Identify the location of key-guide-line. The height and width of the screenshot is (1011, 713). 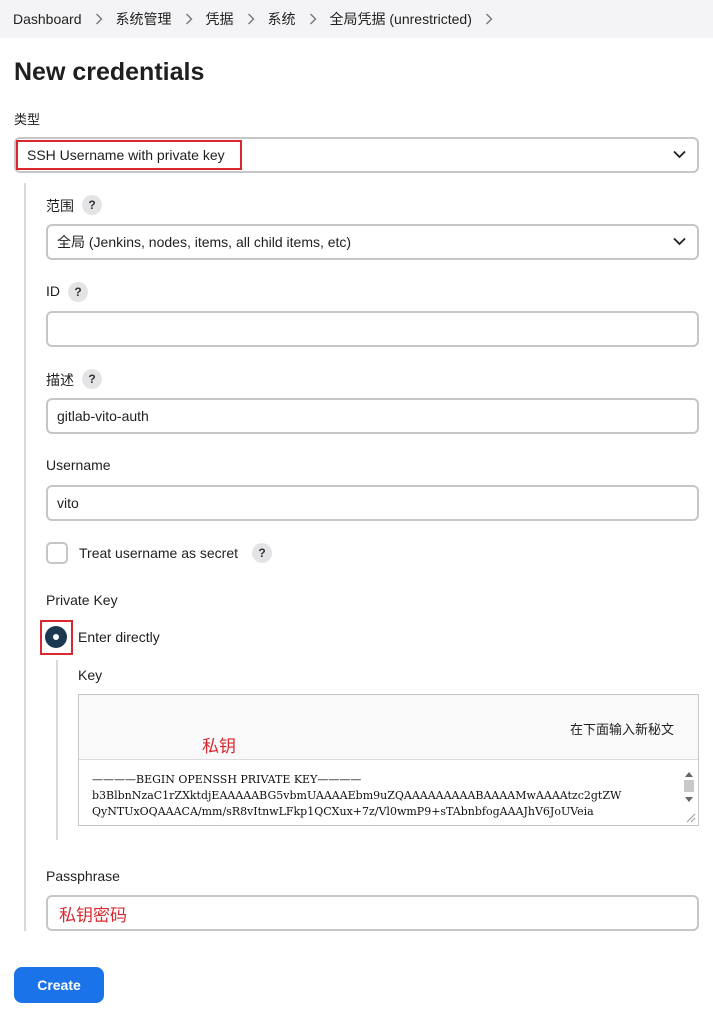
(57, 750).